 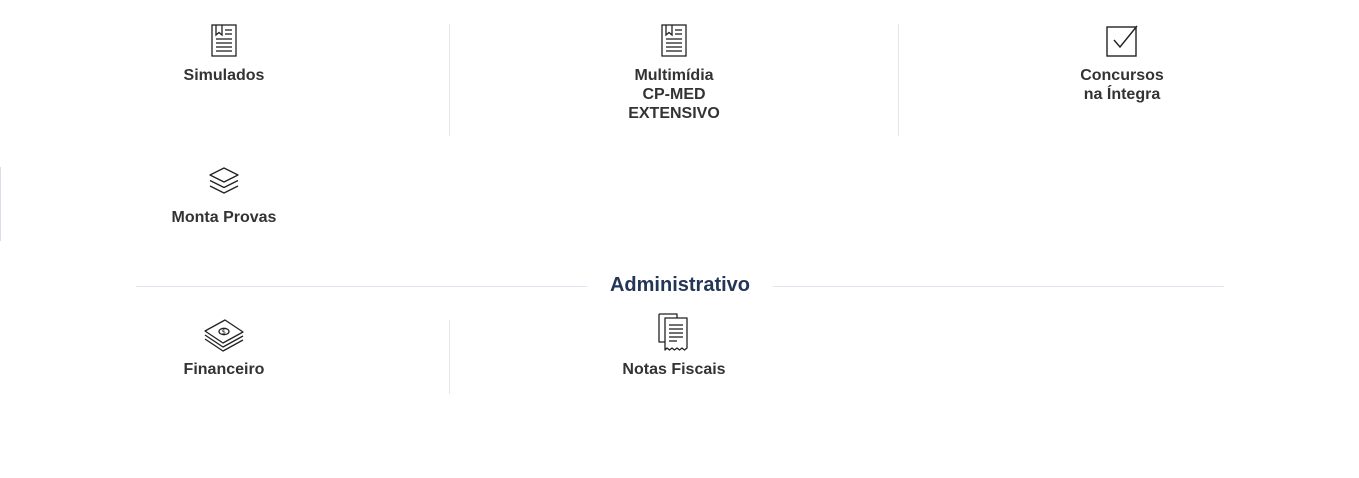 I want to click on menu-item-financeiro: $ Financeiro, so click(x=224, y=347).